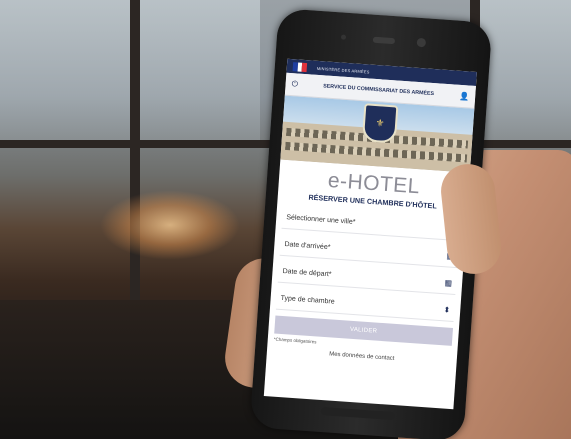  I want to click on service-title: SERVICE DU COMMISSARIAT DES ARMÉES, so click(378, 90).